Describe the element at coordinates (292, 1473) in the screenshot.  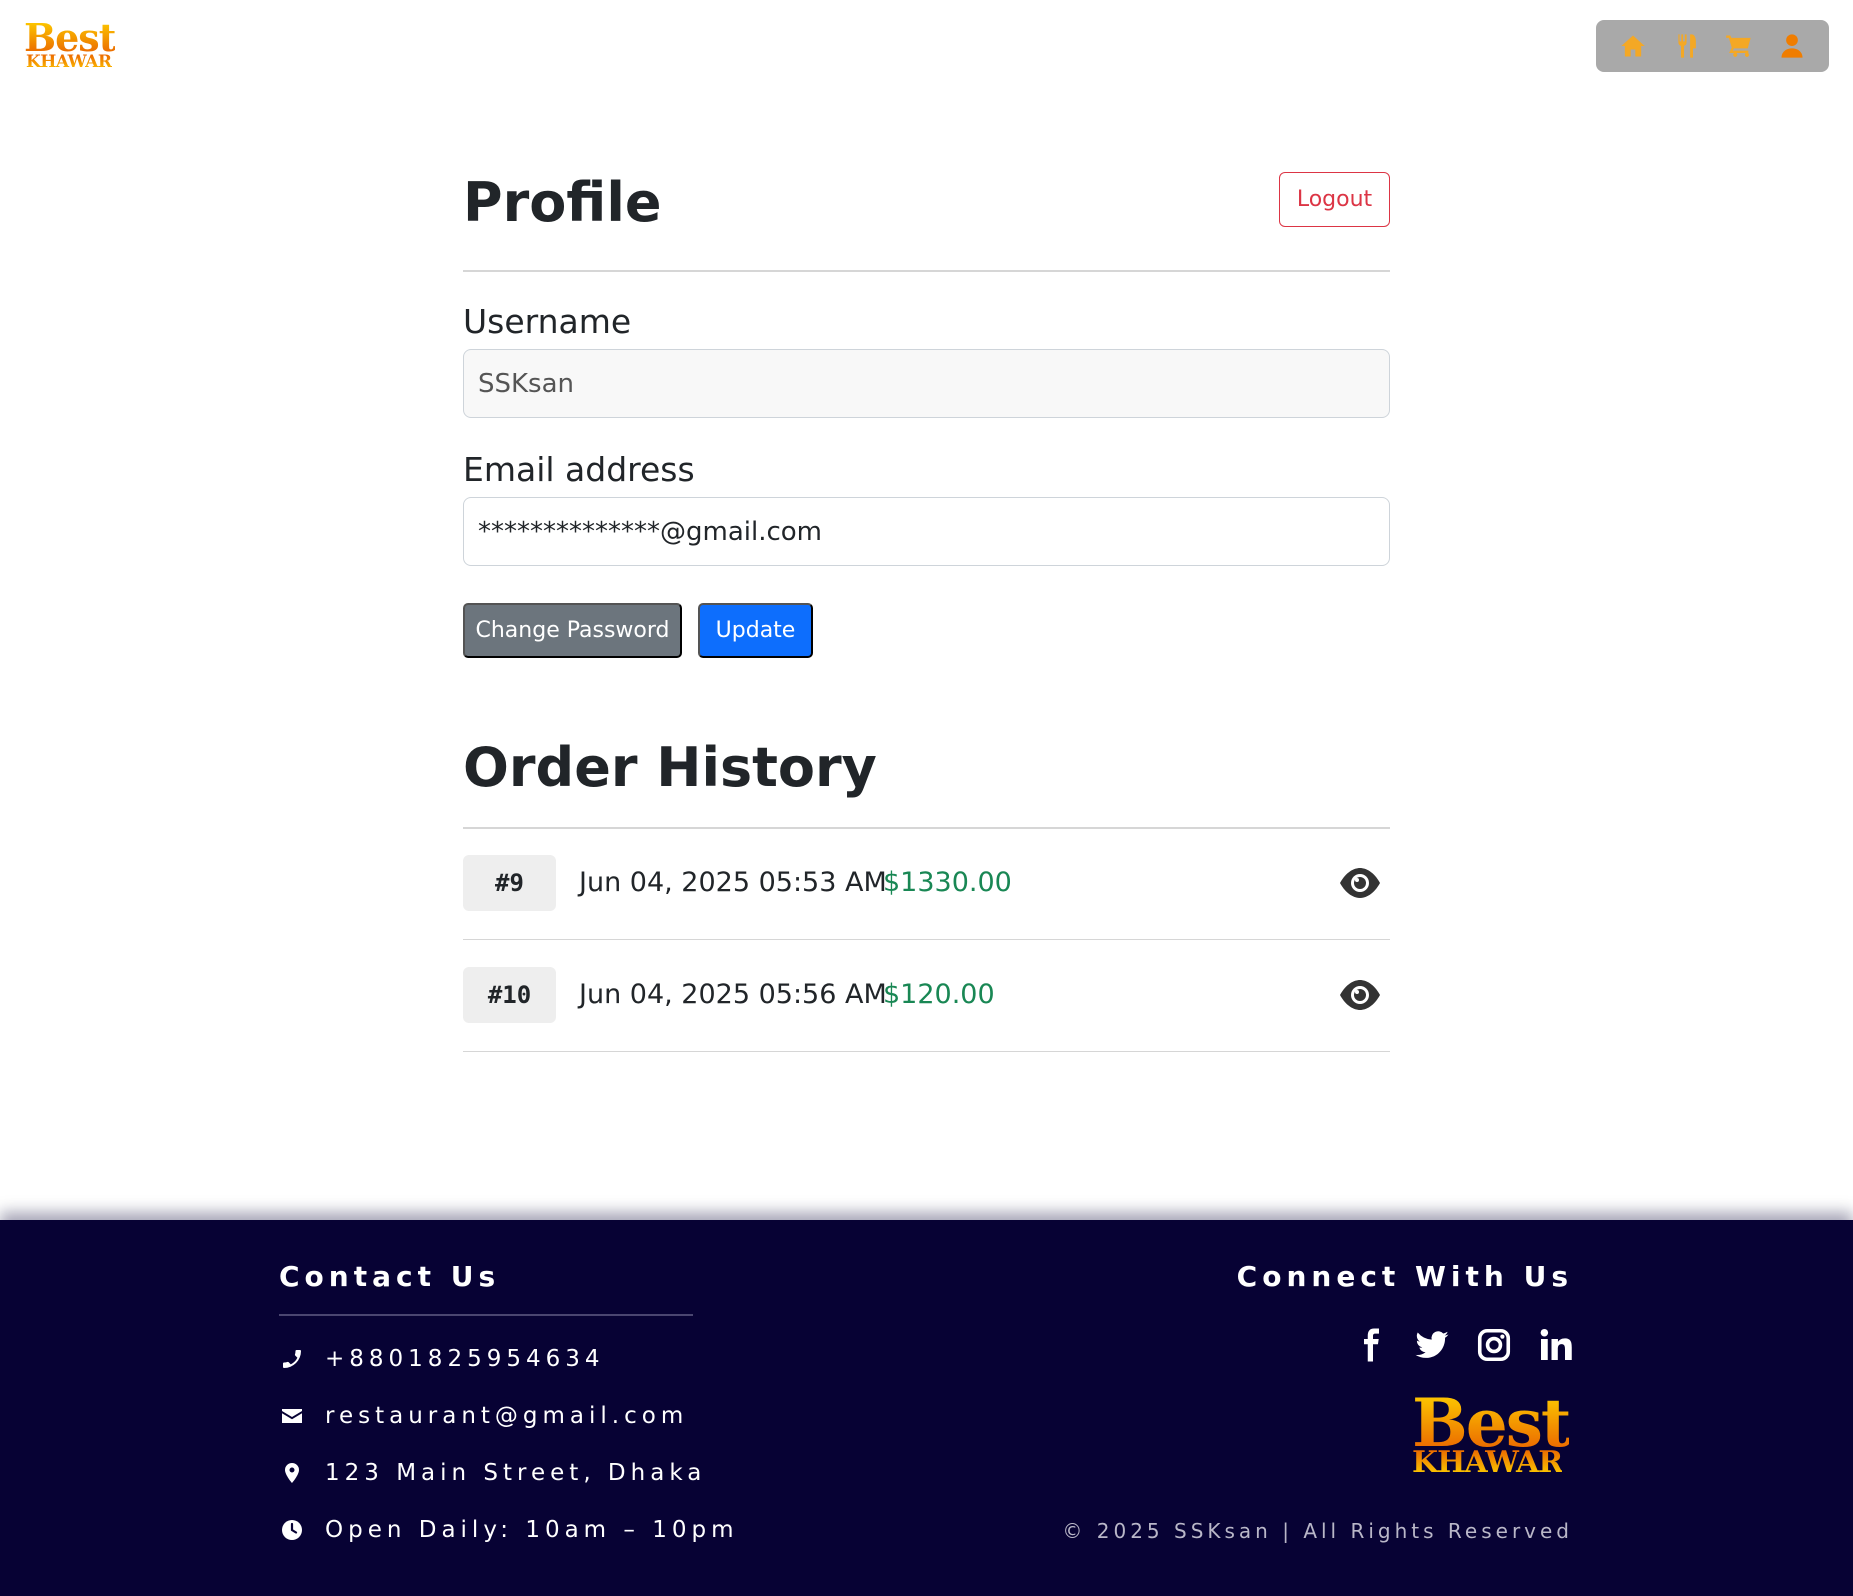
I see `location-pin-icon` at that location.